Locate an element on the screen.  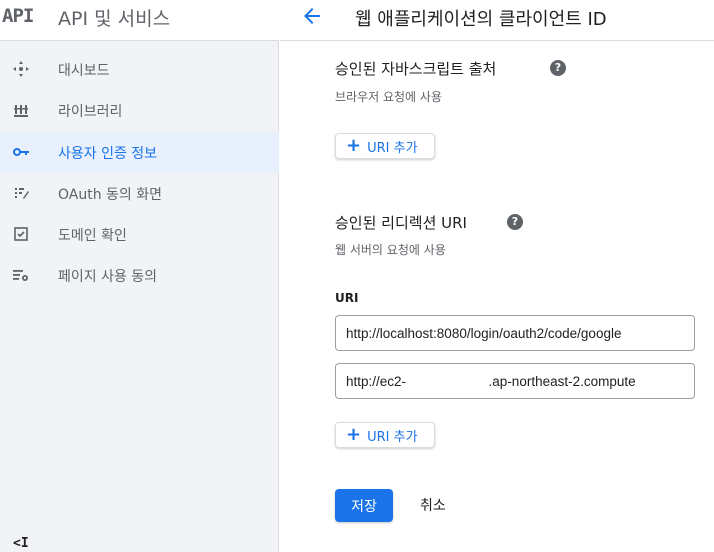
js-origins-title: 승인된 자바스크립트 출처 is located at coordinates (416, 69).